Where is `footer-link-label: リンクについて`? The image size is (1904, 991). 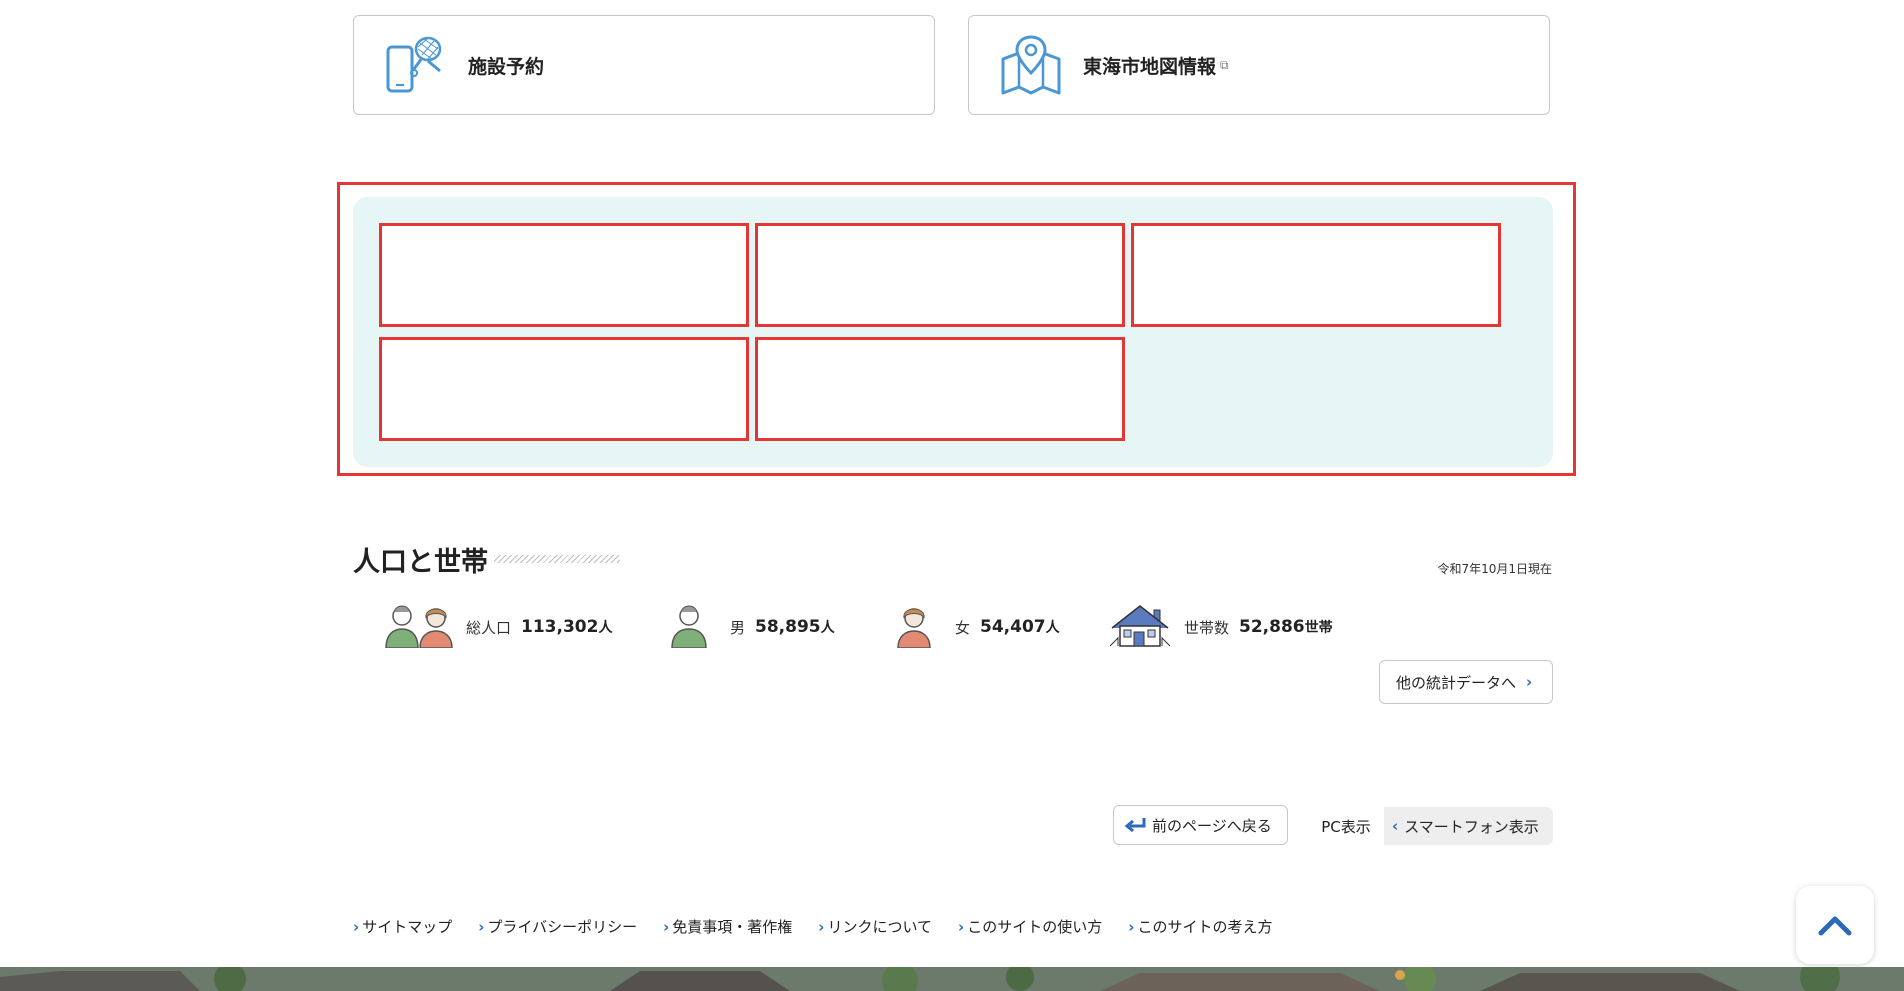 footer-link-label: リンクについて is located at coordinates (880, 927).